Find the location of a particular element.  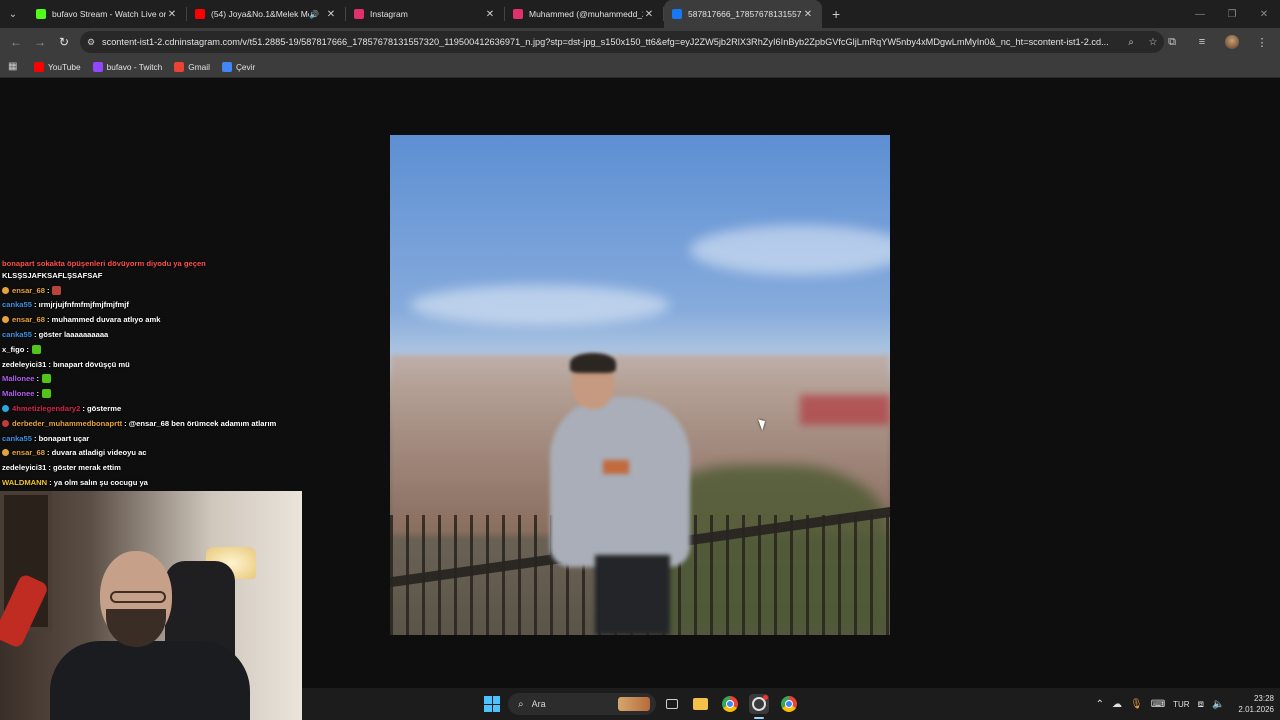

restore-icon: ❐ is located at coordinates (1232, 14).